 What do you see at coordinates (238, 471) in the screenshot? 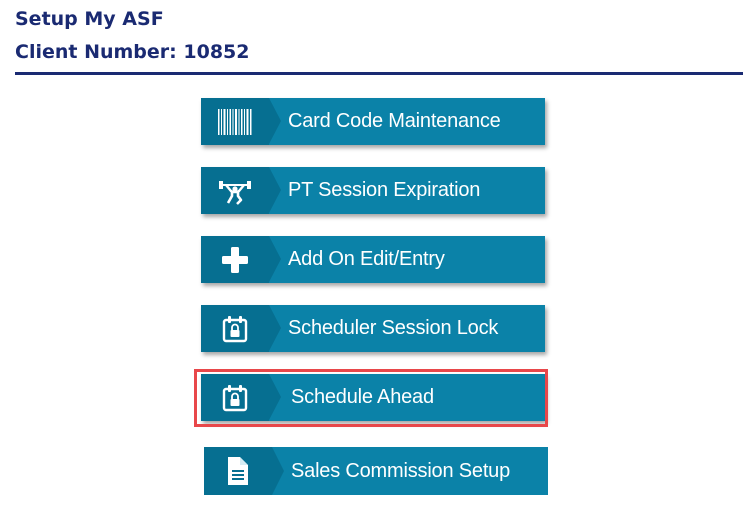
I see `document-icon` at bounding box center [238, 471].